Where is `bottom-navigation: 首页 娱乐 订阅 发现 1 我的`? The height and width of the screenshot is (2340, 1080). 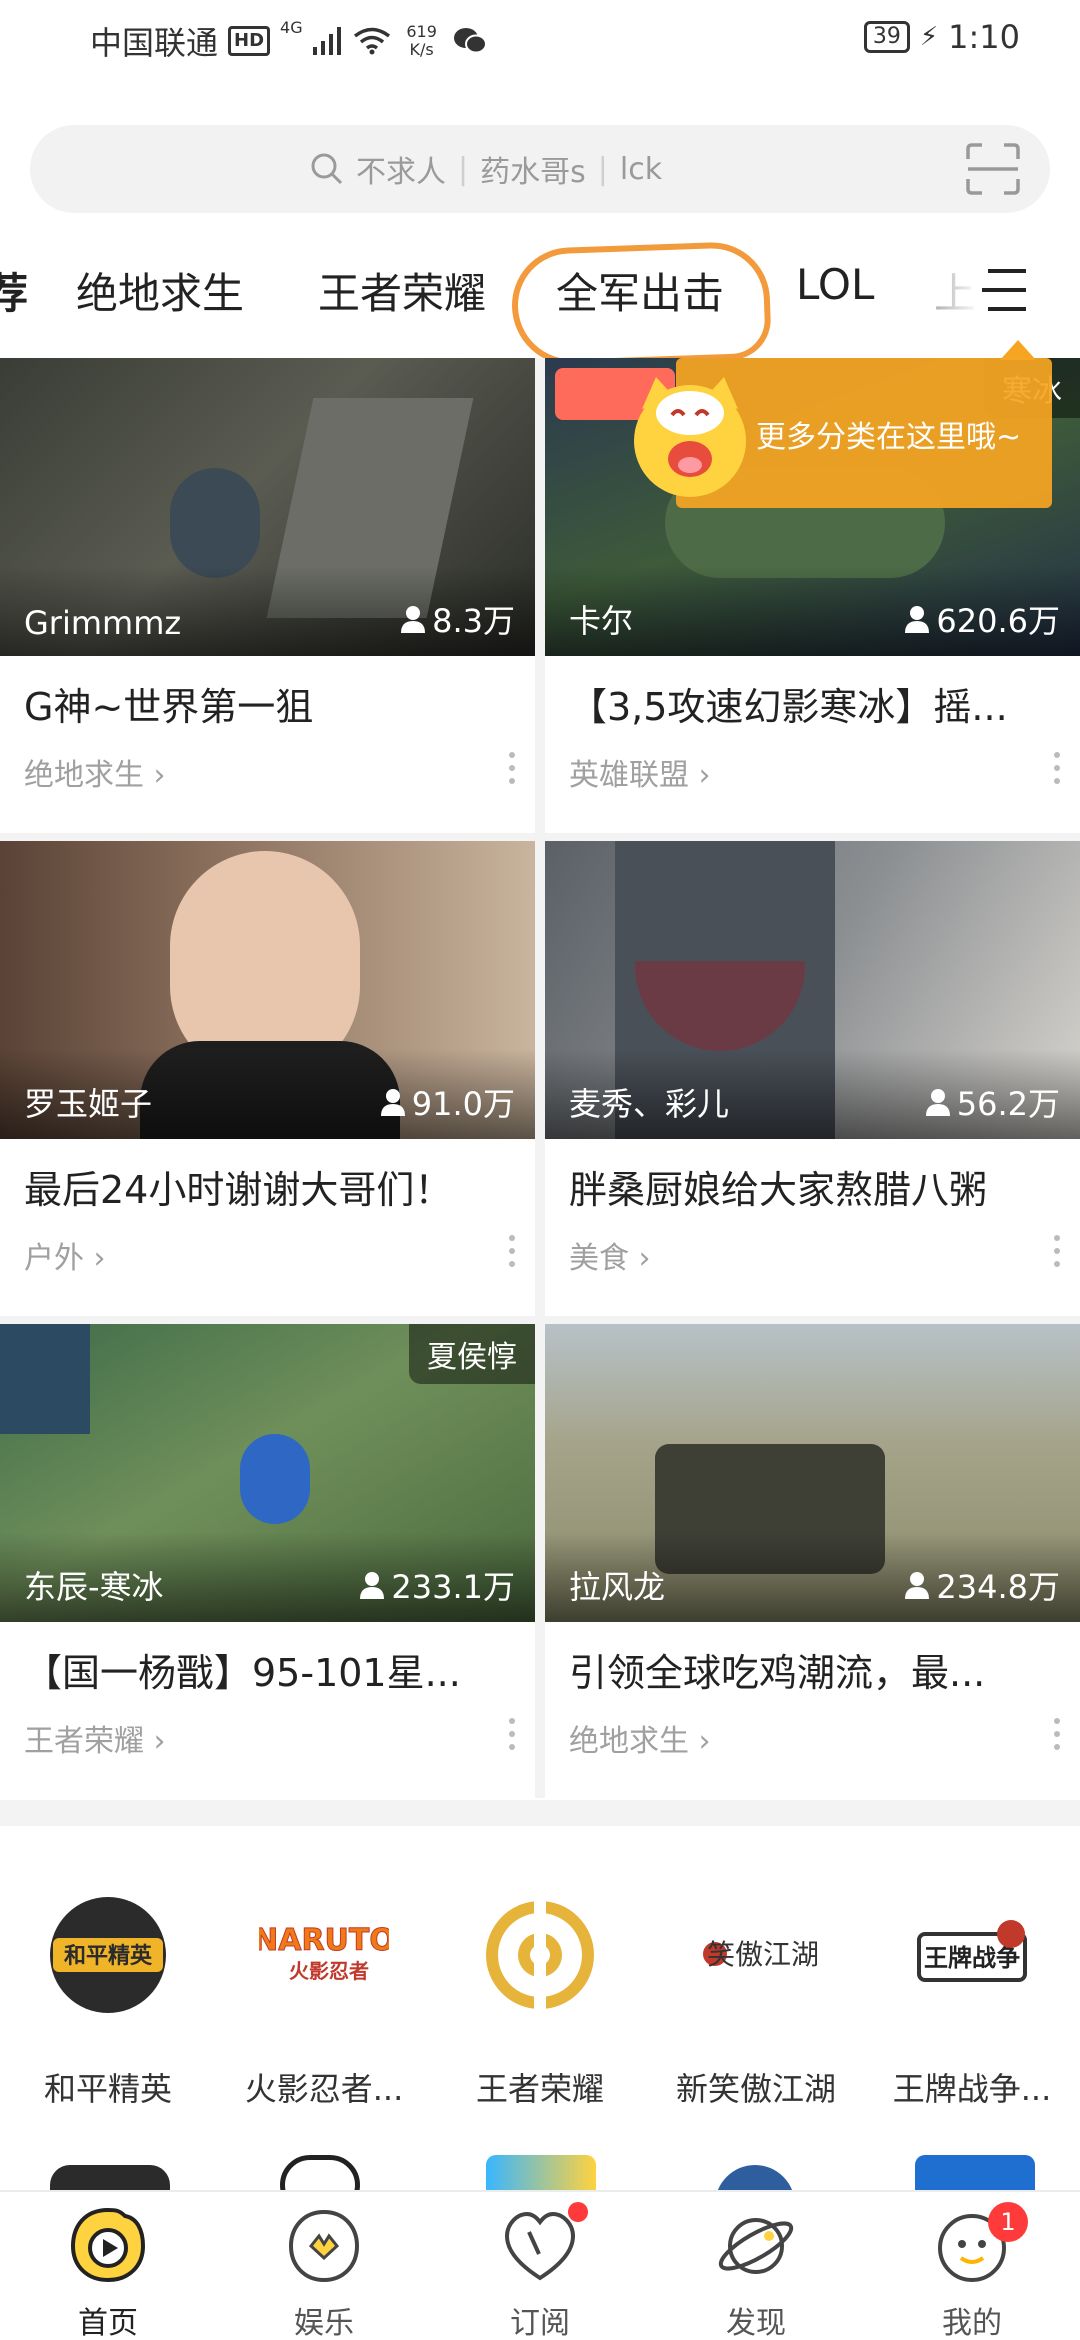
bottom-navigation: 首页 娱乐 订阅 发现 1 我的 is located at coordinates (540, 2265).